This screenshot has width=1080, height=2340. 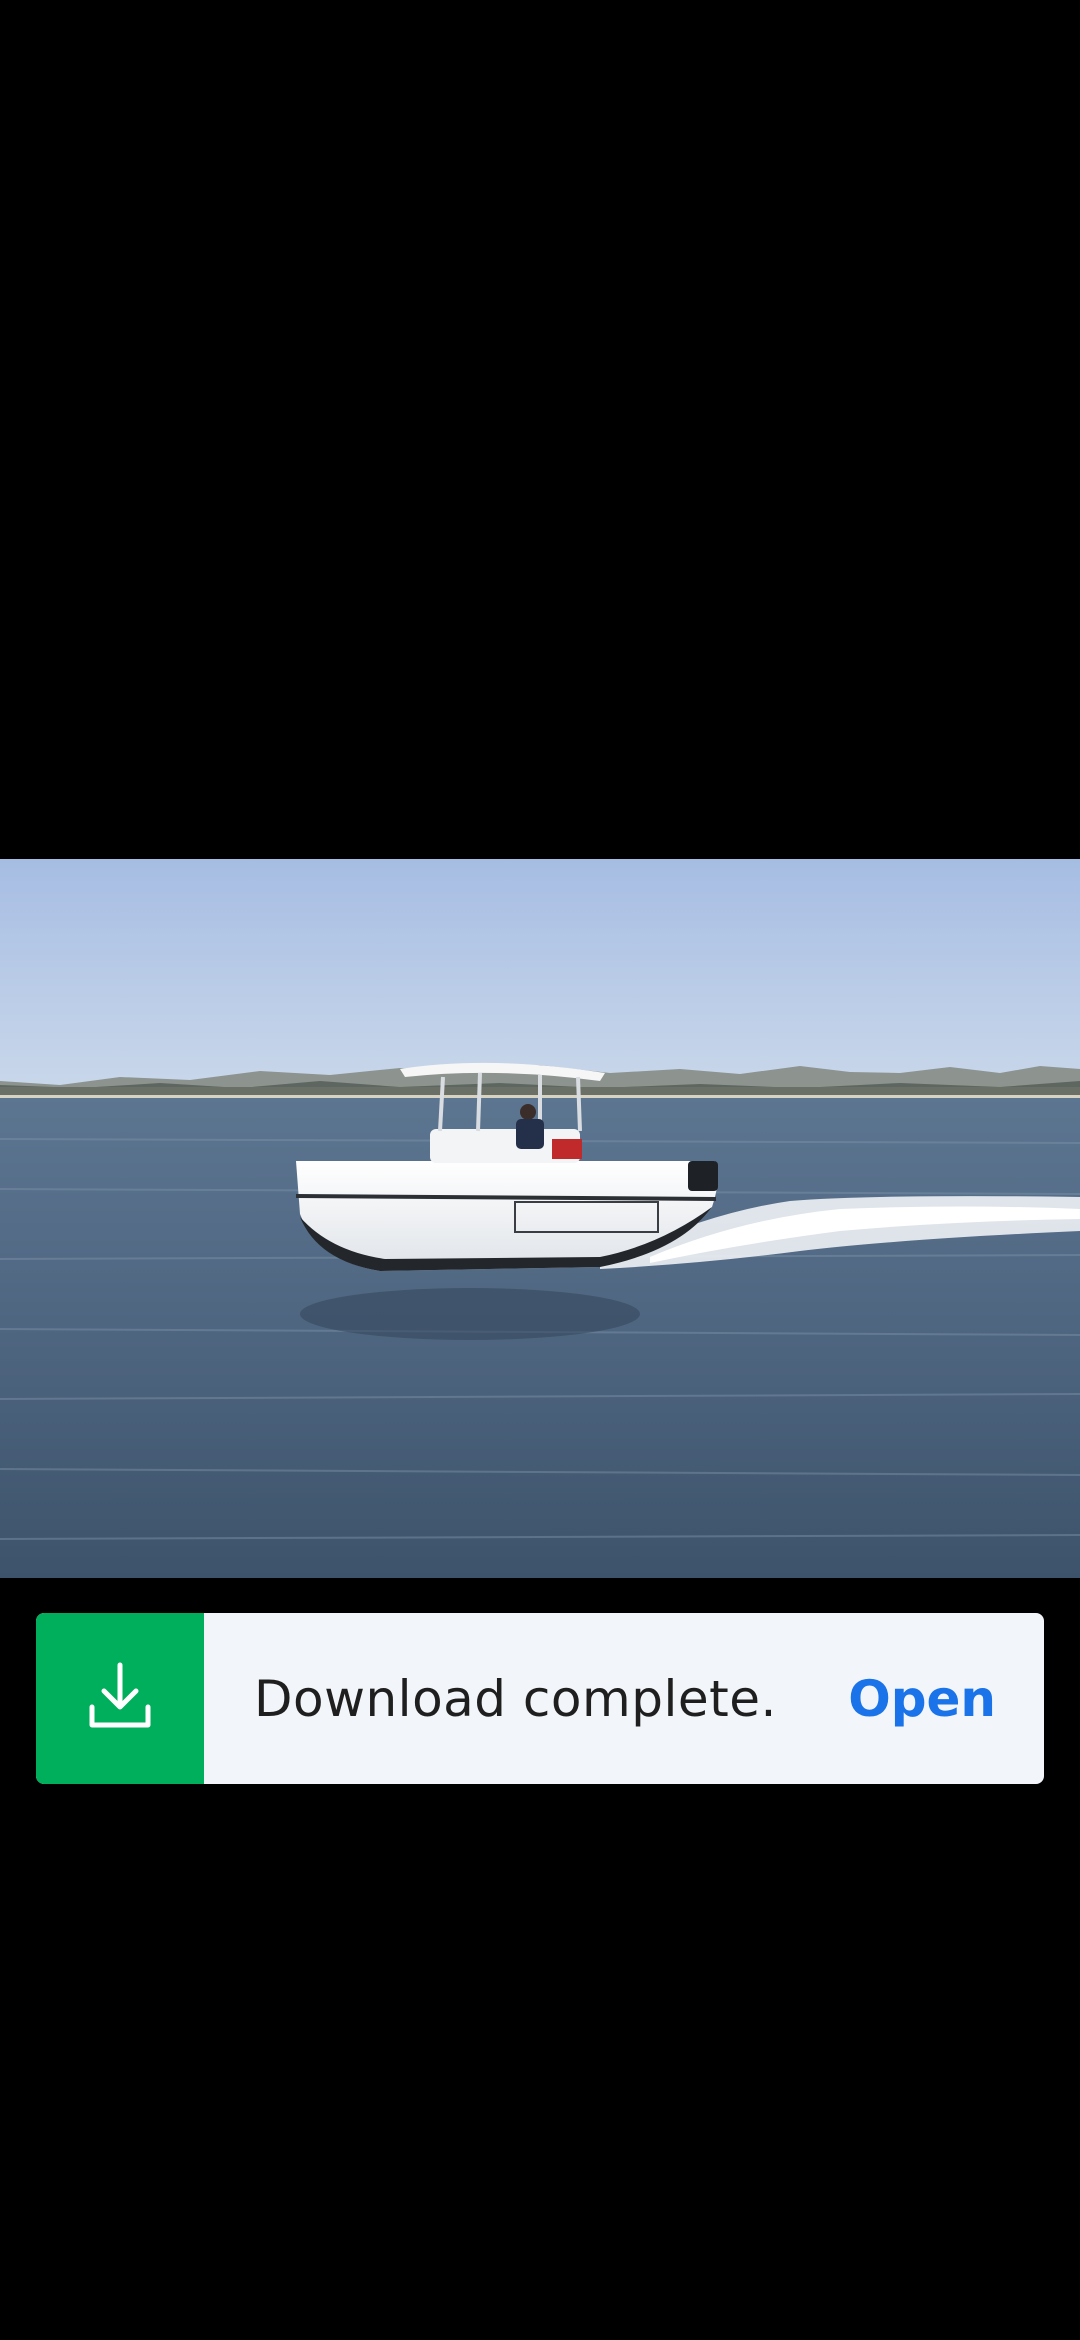 What do you see at coordinates (946, 1699) in the screenshot?
I see `open-button: Open` at bounding box center [946, 1699].